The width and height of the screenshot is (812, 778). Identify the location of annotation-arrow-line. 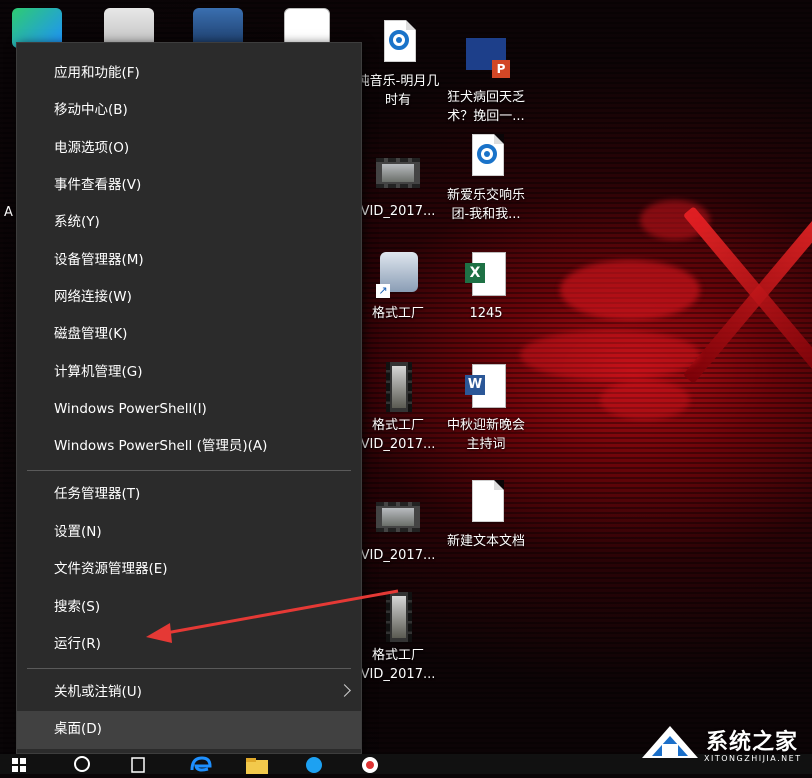
(282, 612).